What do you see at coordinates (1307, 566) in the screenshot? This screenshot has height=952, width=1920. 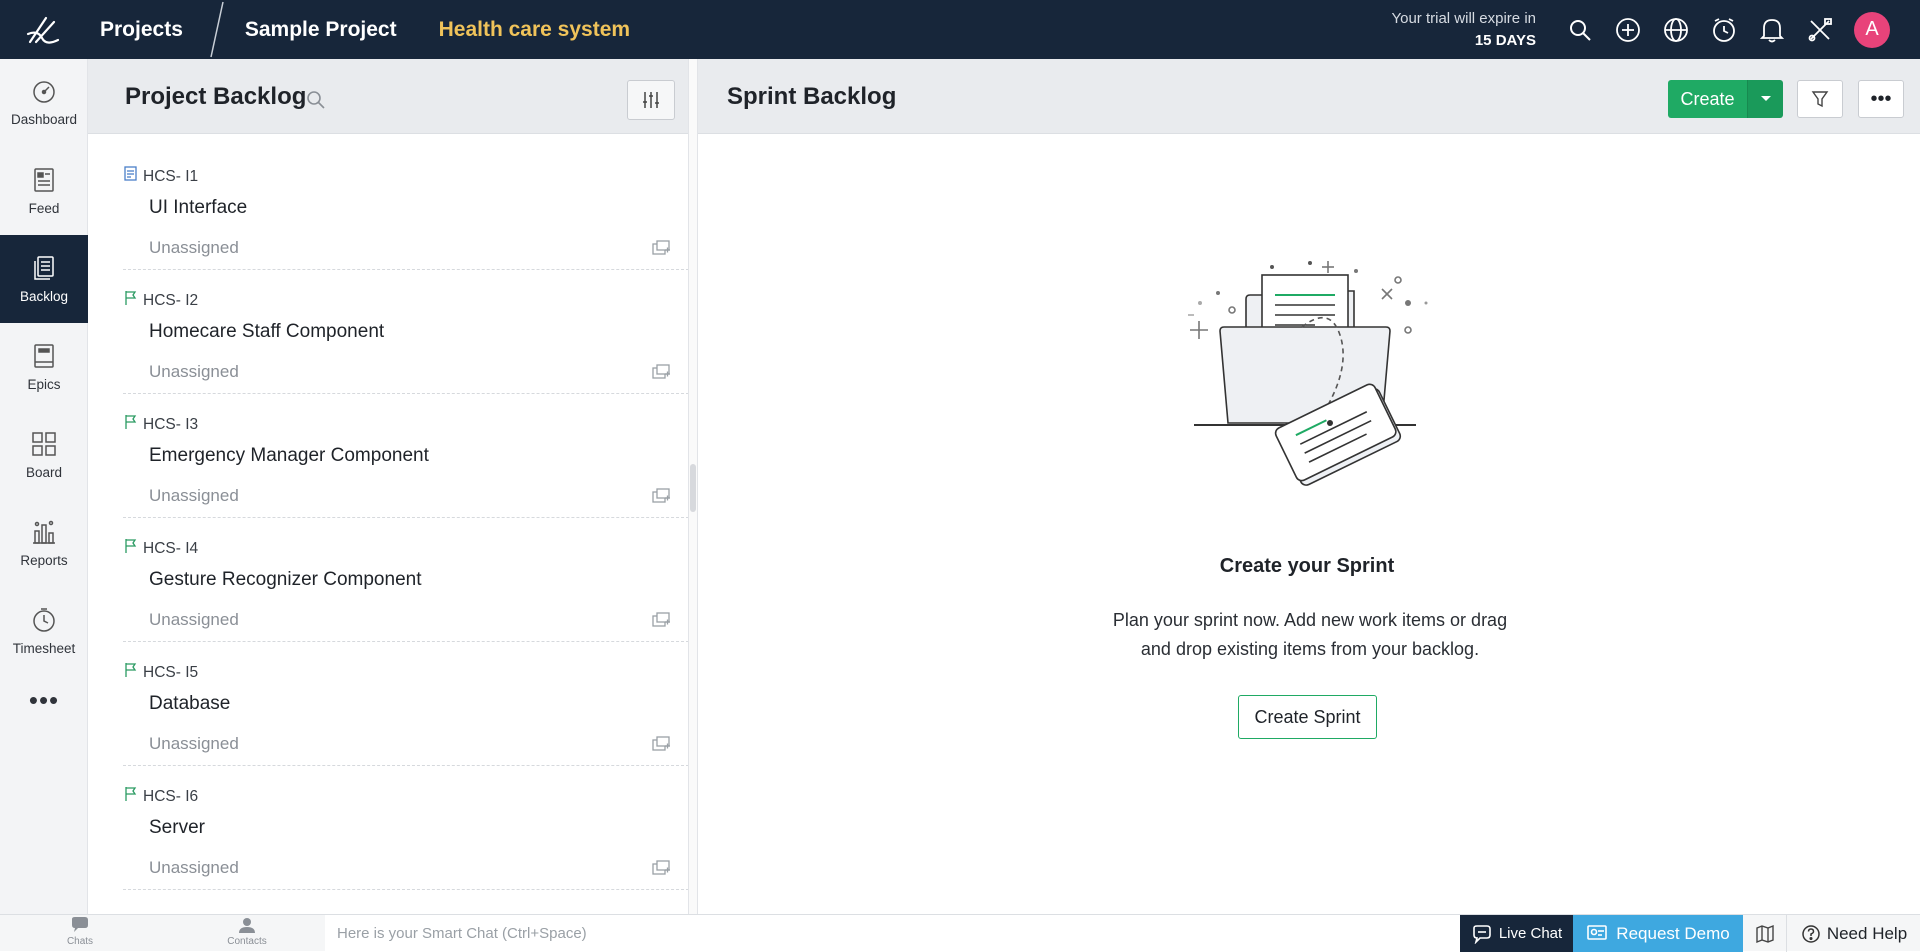 I see `empty-state-title: Create your Sprint` at bounding box center [1307, 566].